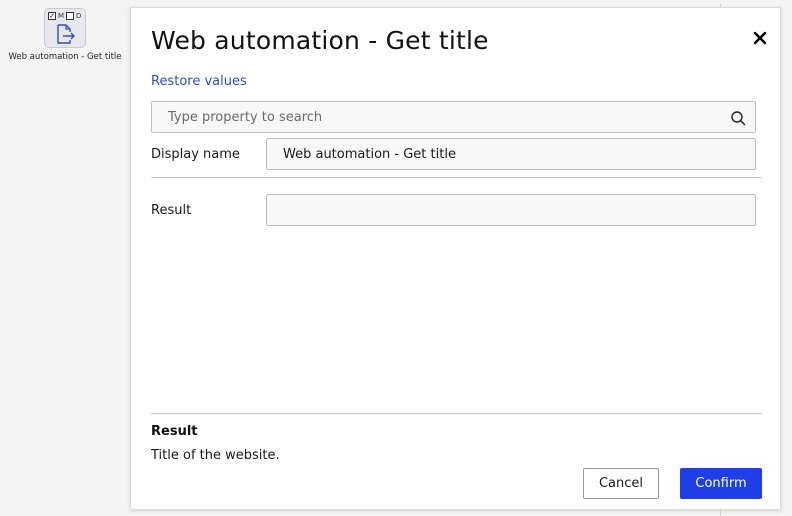 This screenshot has width=792, height=516. I want to click on section-divider, so click(456, 177).